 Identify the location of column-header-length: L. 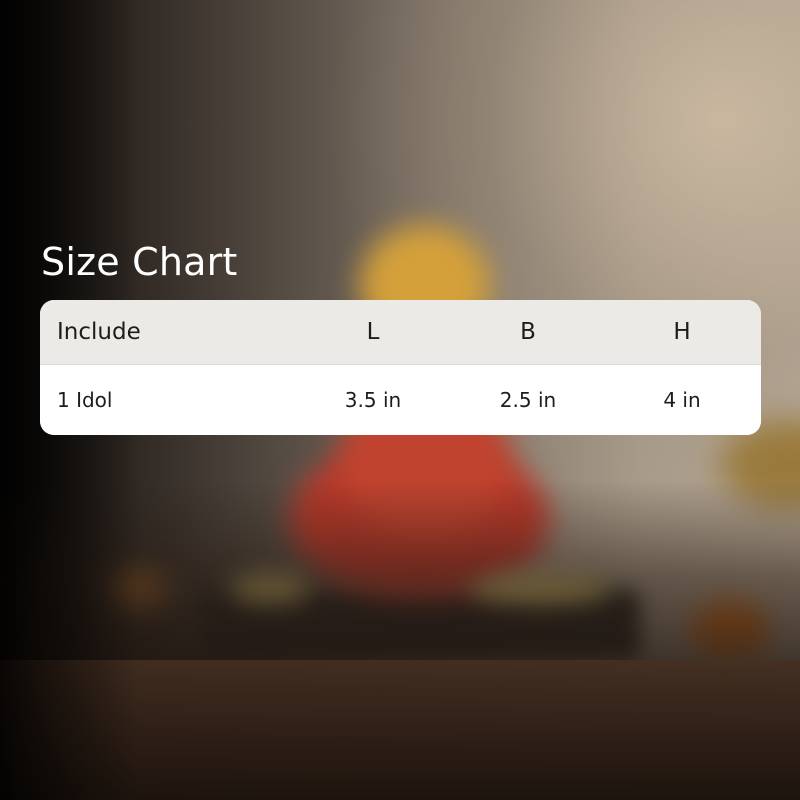
(373, 332).